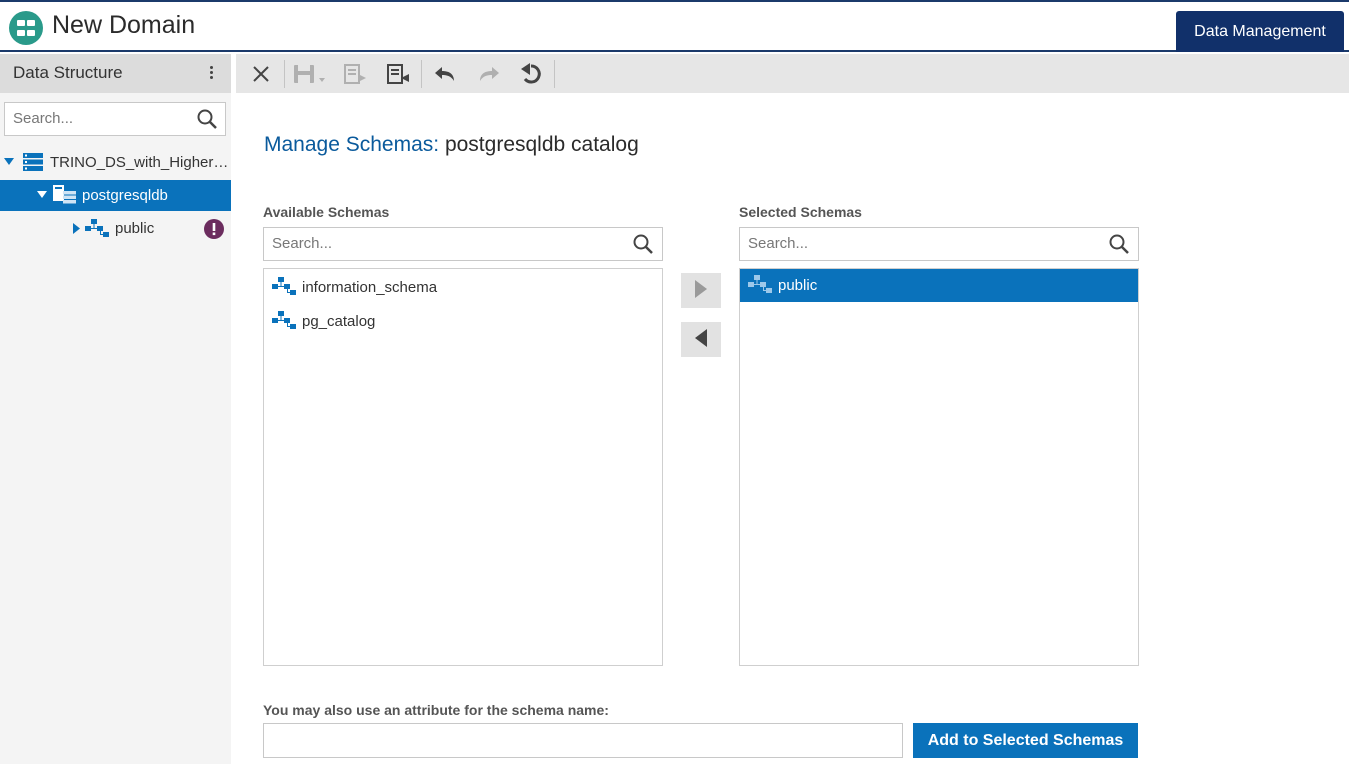 This screenshot has height=764, width=1349. Describe the element at coordinates (463, 244) in the screenshot. I see `available-search-box` at that location.